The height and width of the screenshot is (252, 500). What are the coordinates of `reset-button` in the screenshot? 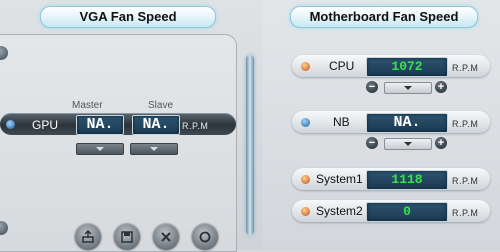 It's located at (205, 237).